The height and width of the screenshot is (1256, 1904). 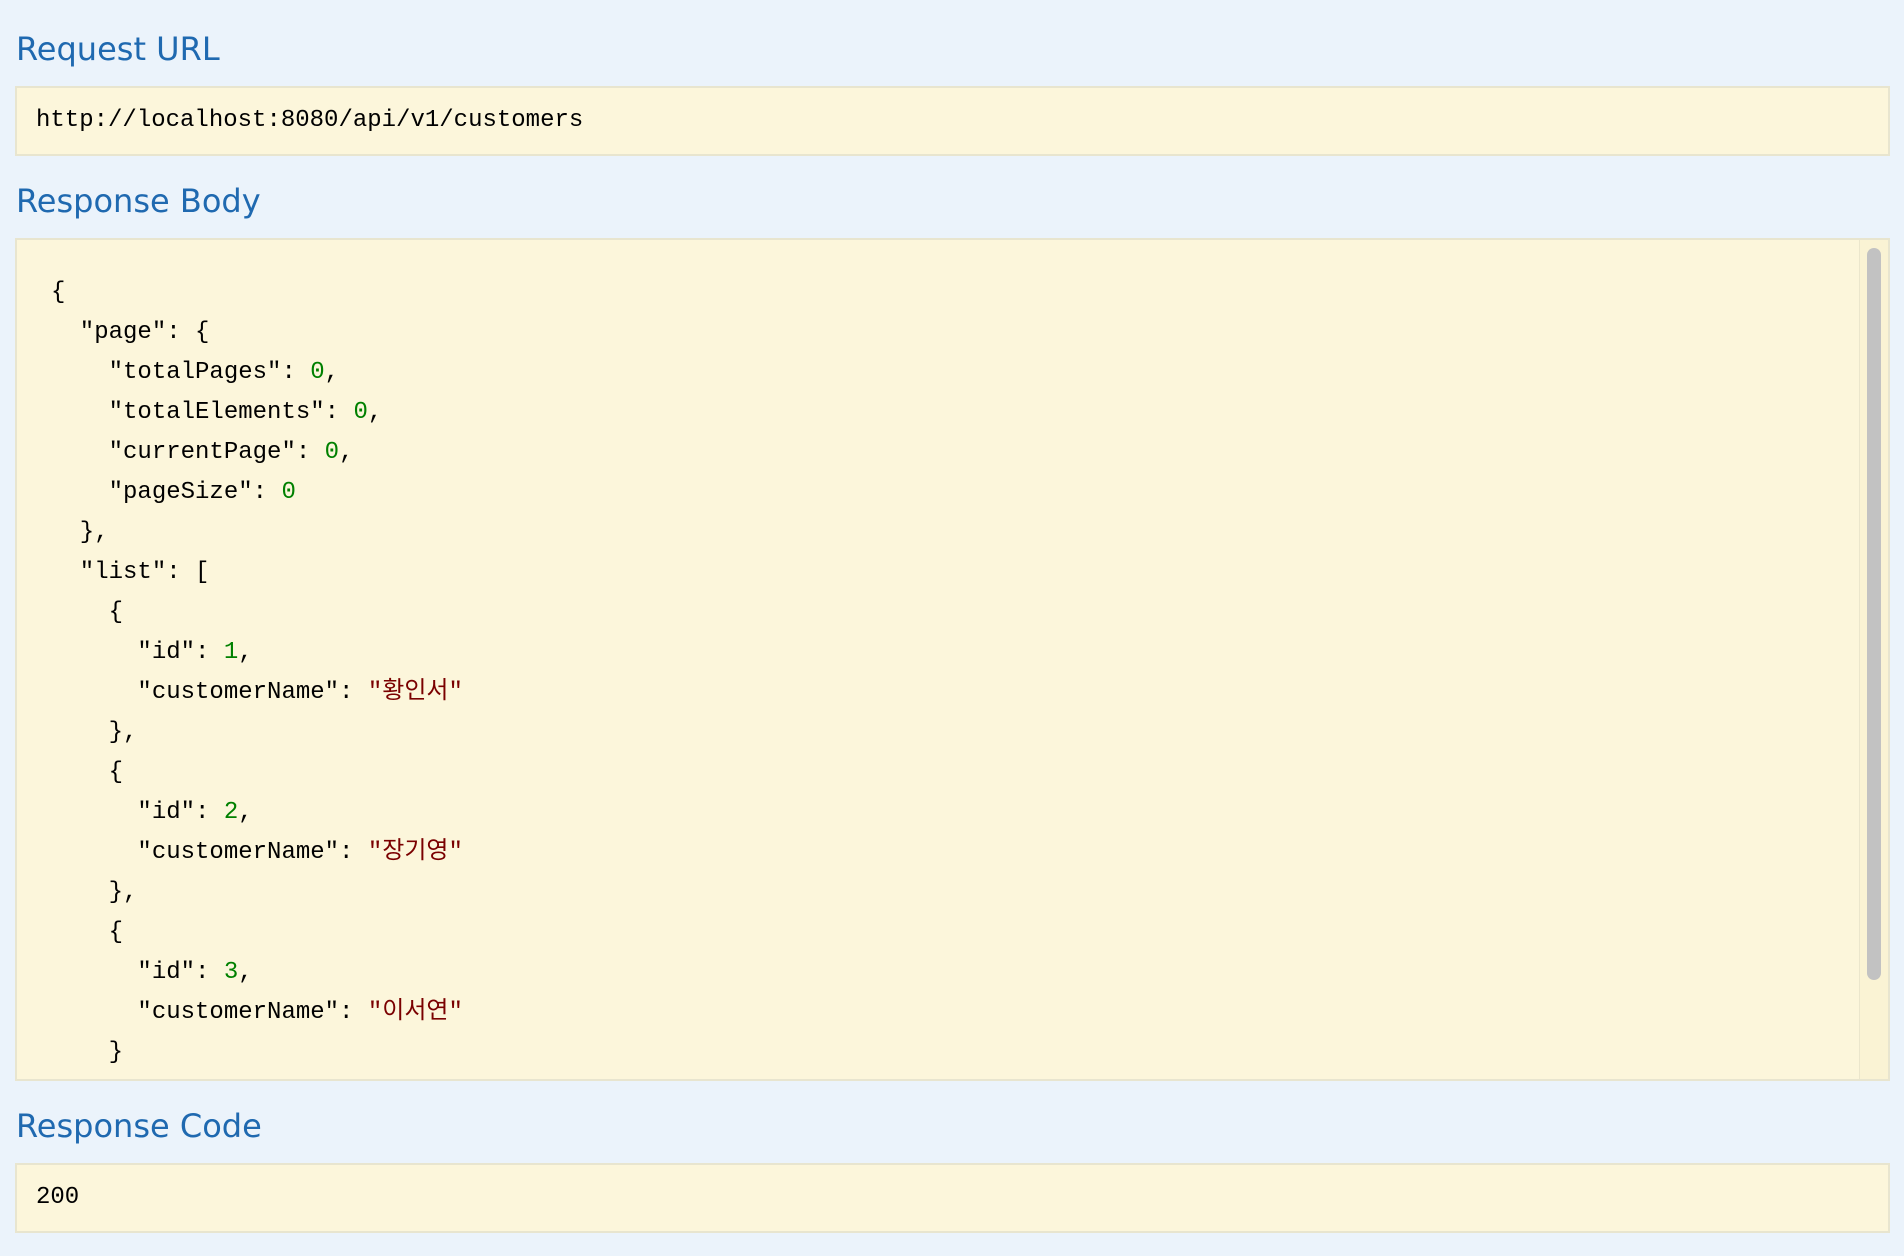 What do you see at coordinates (202, 452) in the screenshot?
I see `json-key-current-page: currentPage` at bounding box center [202, 452].